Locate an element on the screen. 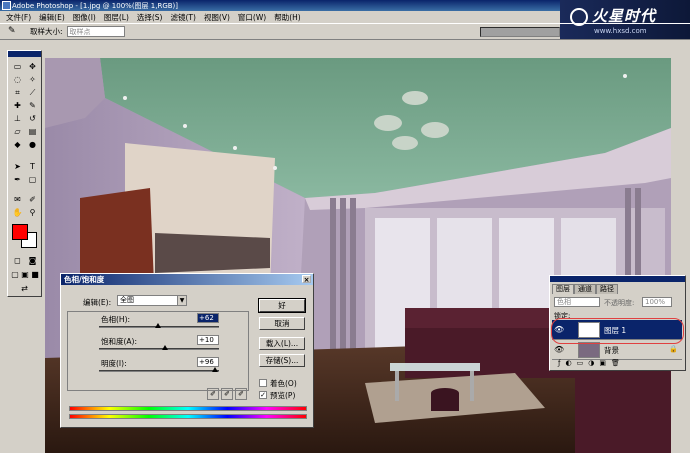 The width and height of the screenshot is (690, 453). blend-mode-select: 色相 is located at coordinates (577, 302).